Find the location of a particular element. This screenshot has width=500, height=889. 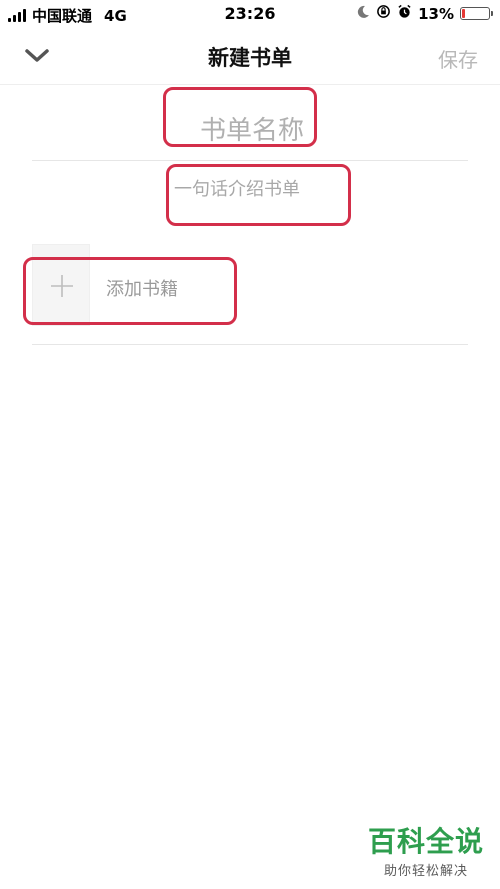

page-title: 新建书单 is located at coordinates (250, 58).